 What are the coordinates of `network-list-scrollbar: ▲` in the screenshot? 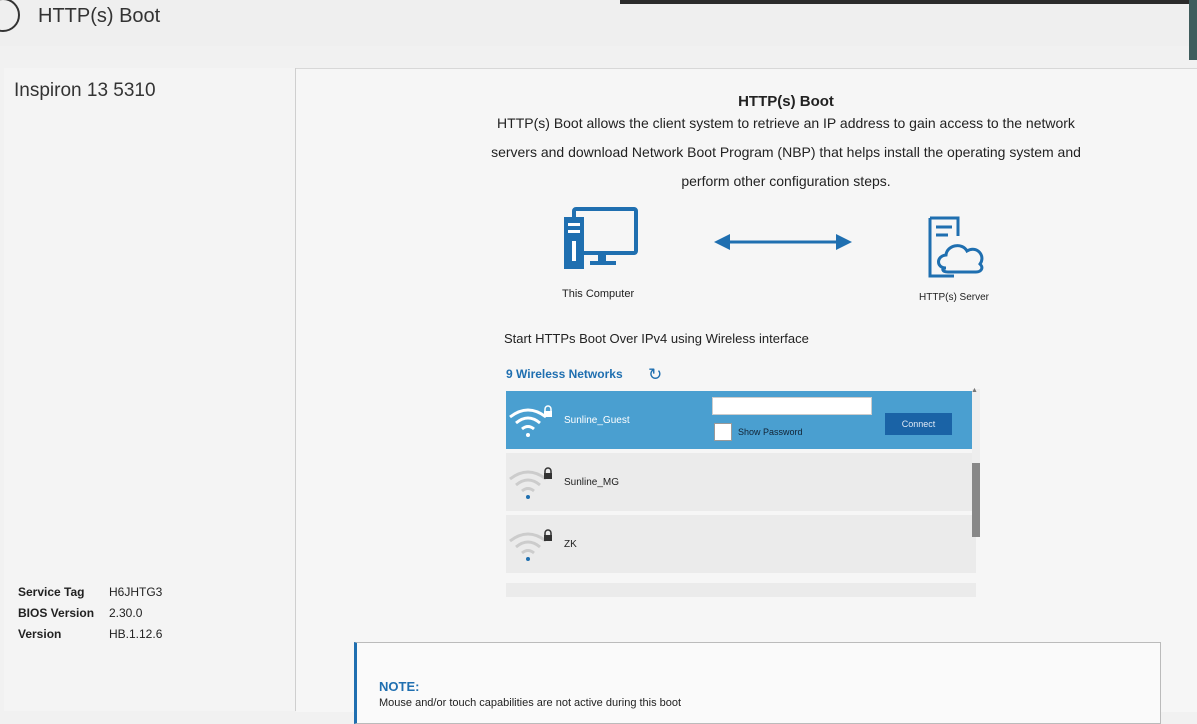 It's located at (975, 462).